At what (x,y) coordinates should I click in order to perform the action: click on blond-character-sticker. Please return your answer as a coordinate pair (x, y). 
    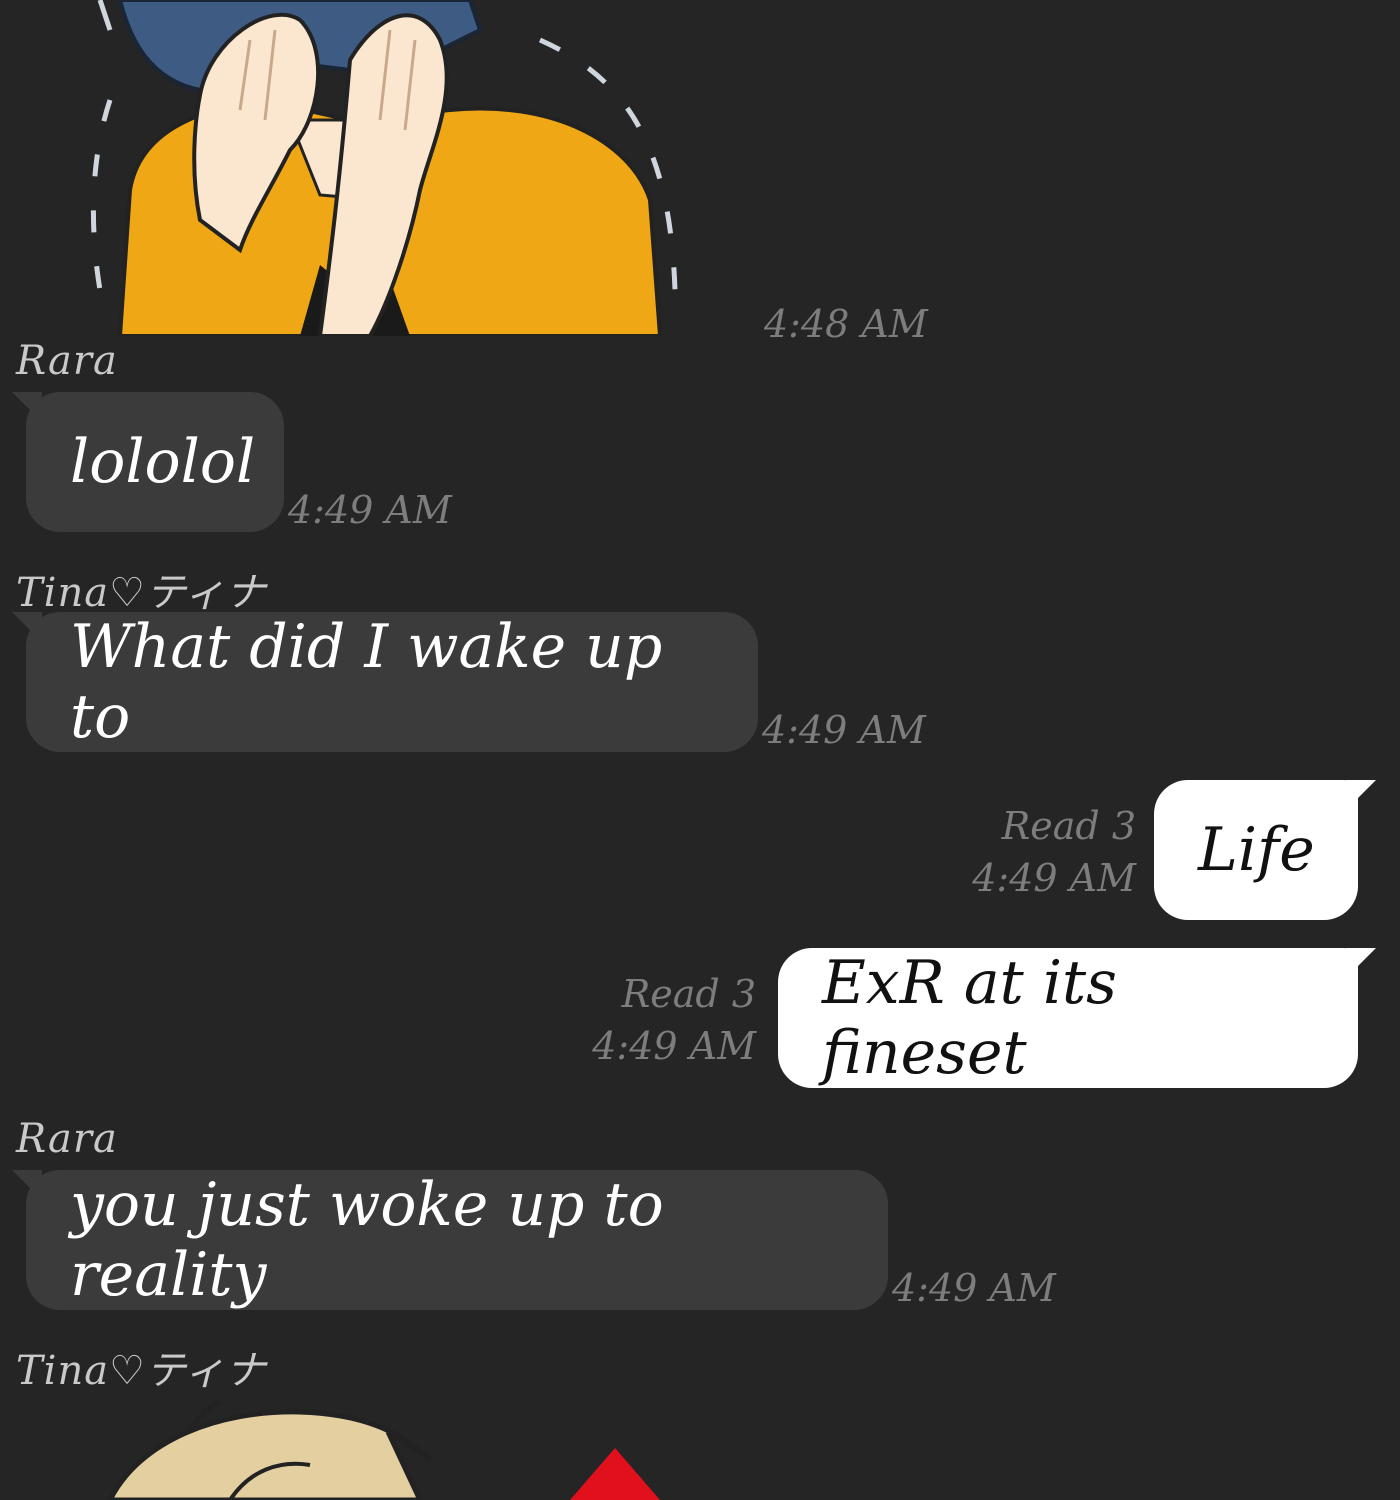
    Looking at the image, I should click on (383, 1450).